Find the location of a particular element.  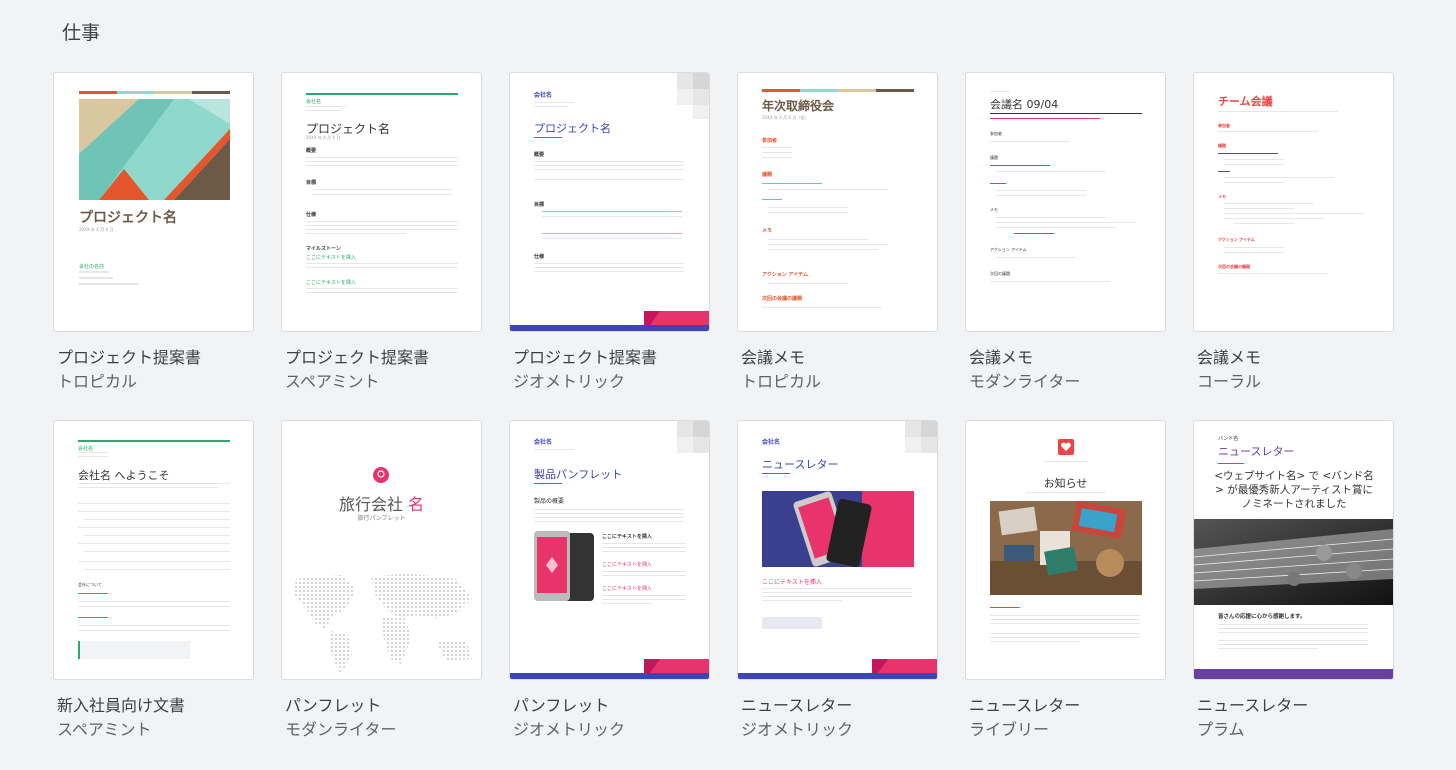

template-thumbnail: チーム会議 参加者 議題 メモ アクション アイテム 次回の会議の議題 is located at coordinates (1293, 202).